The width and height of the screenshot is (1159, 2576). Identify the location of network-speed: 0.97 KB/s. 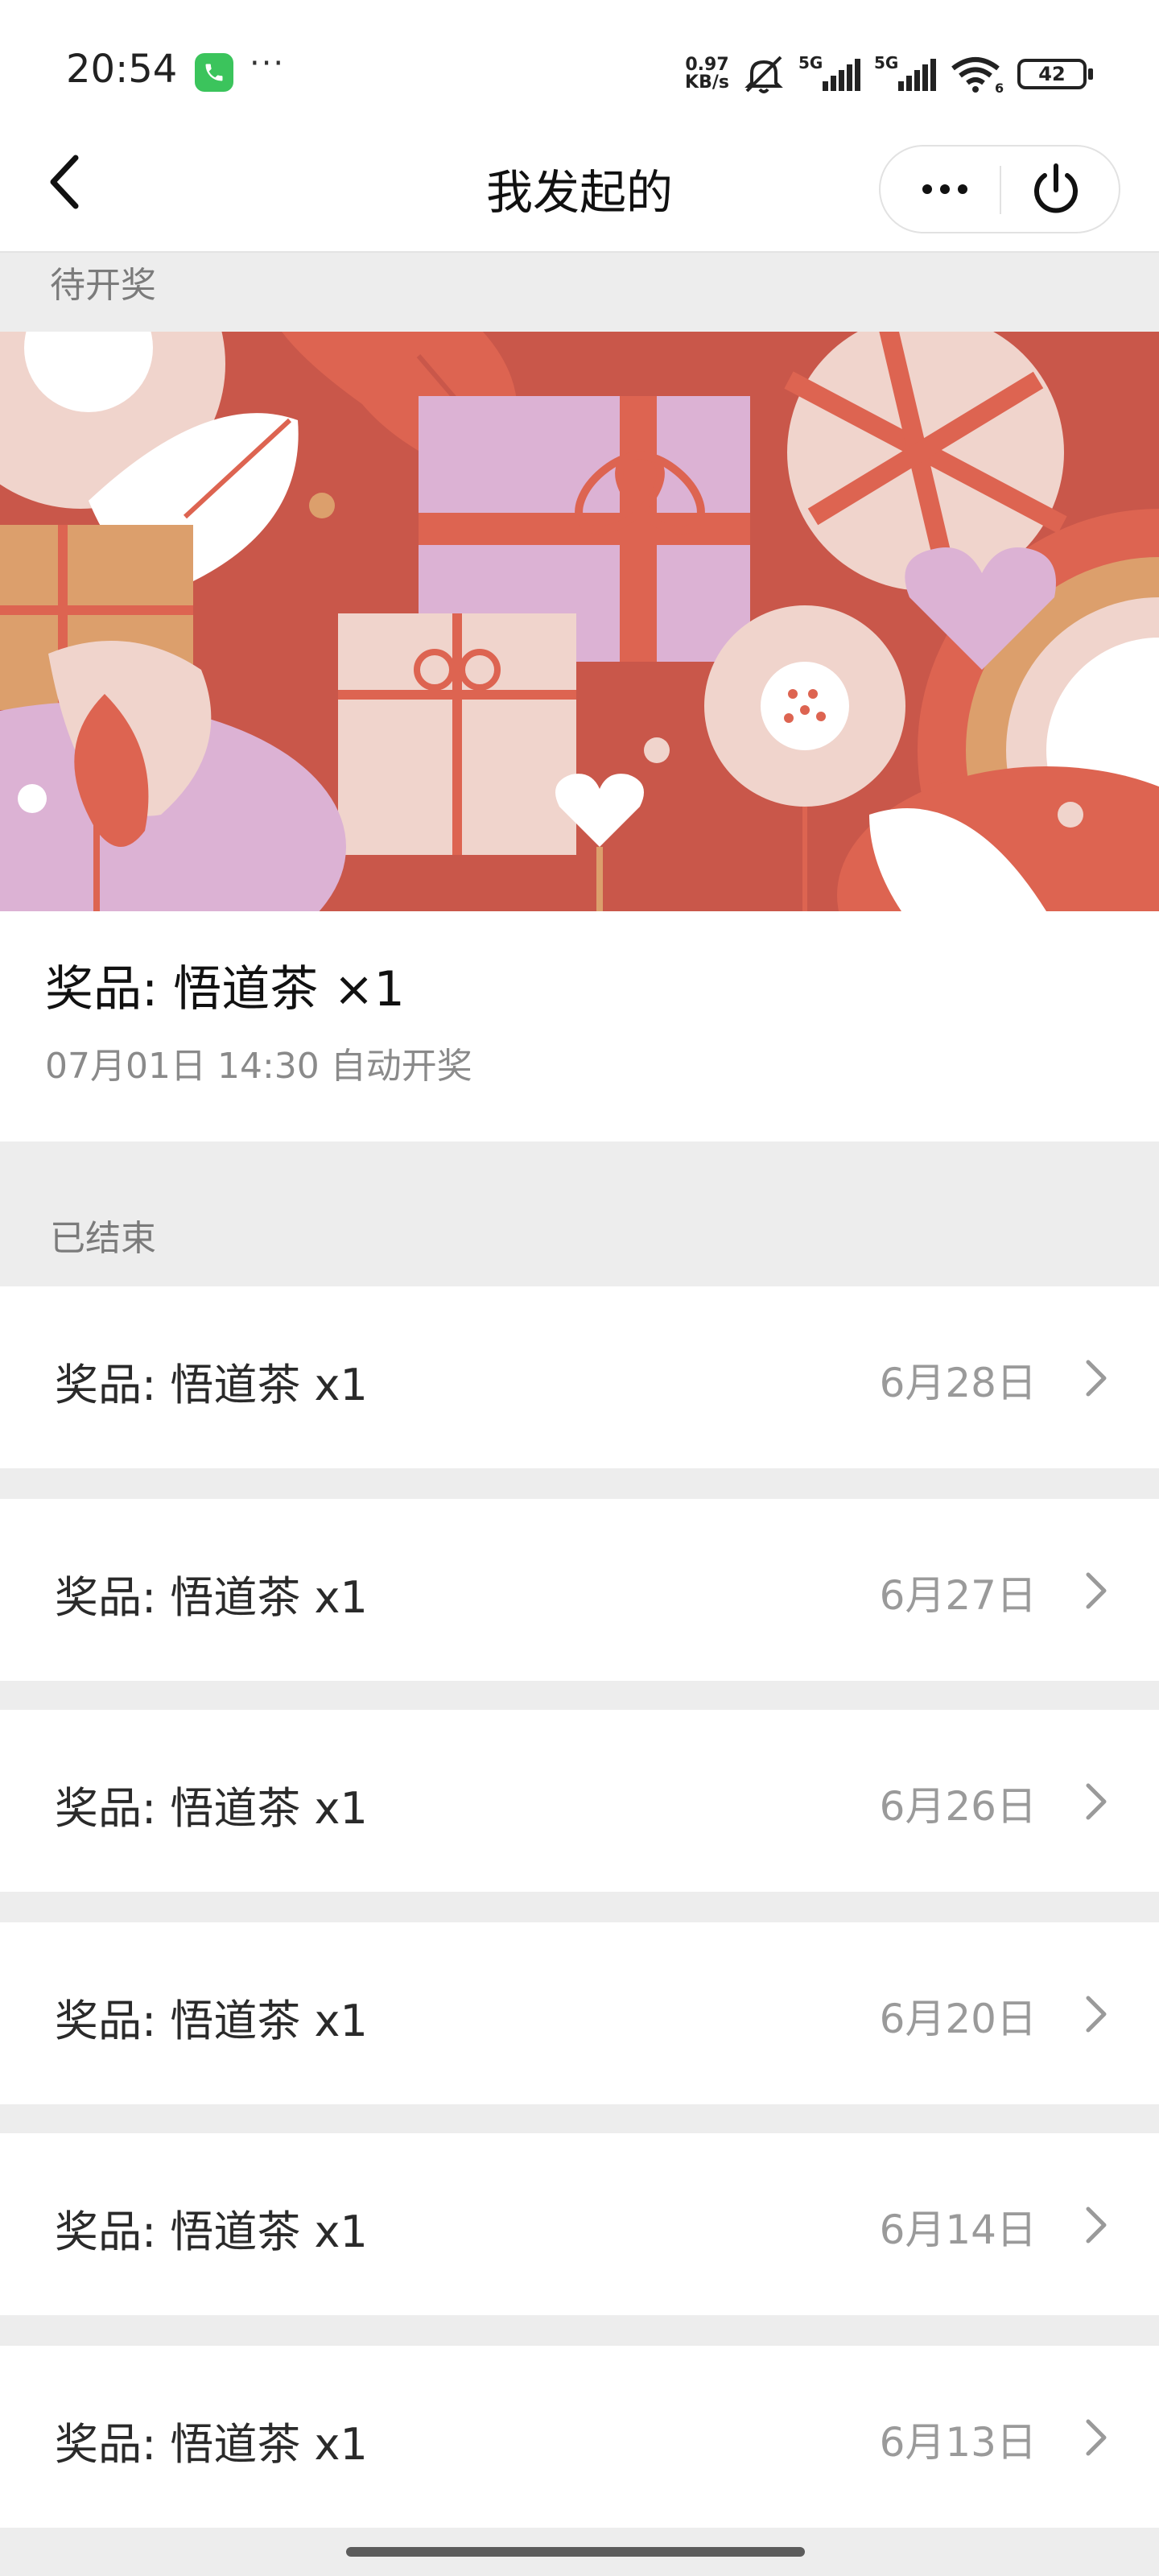
(707, 74).